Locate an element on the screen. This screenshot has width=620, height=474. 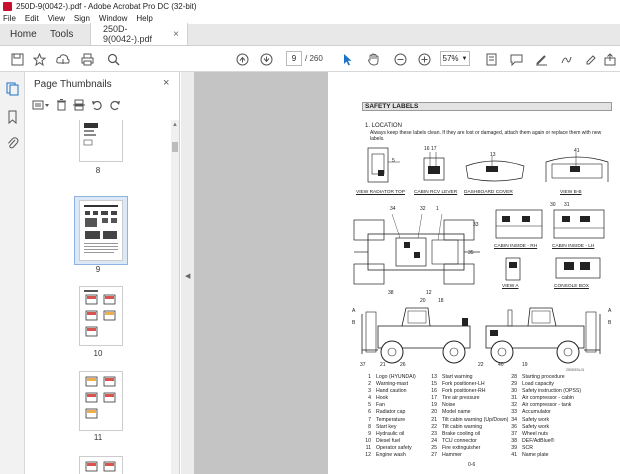
callout-40: 40 is located at coordinates (501, 365).